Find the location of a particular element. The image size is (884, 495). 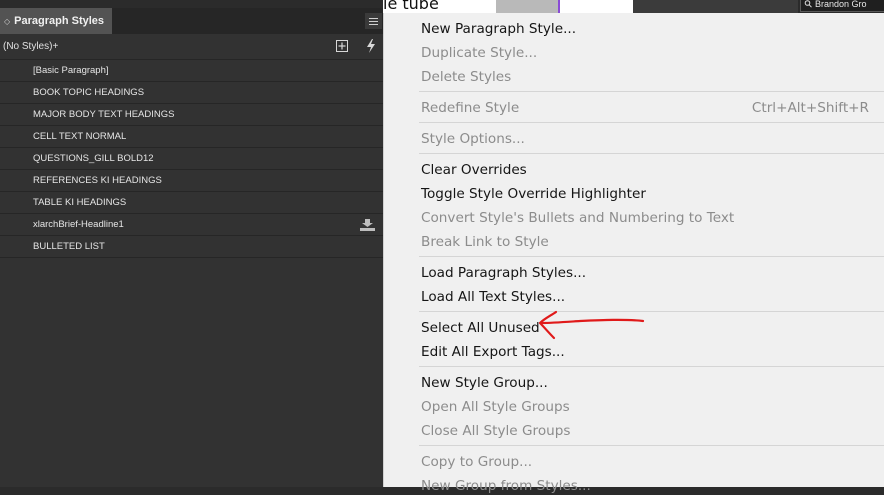

list-item: [Basic Paragraph] is located at coordinates (191, 70).